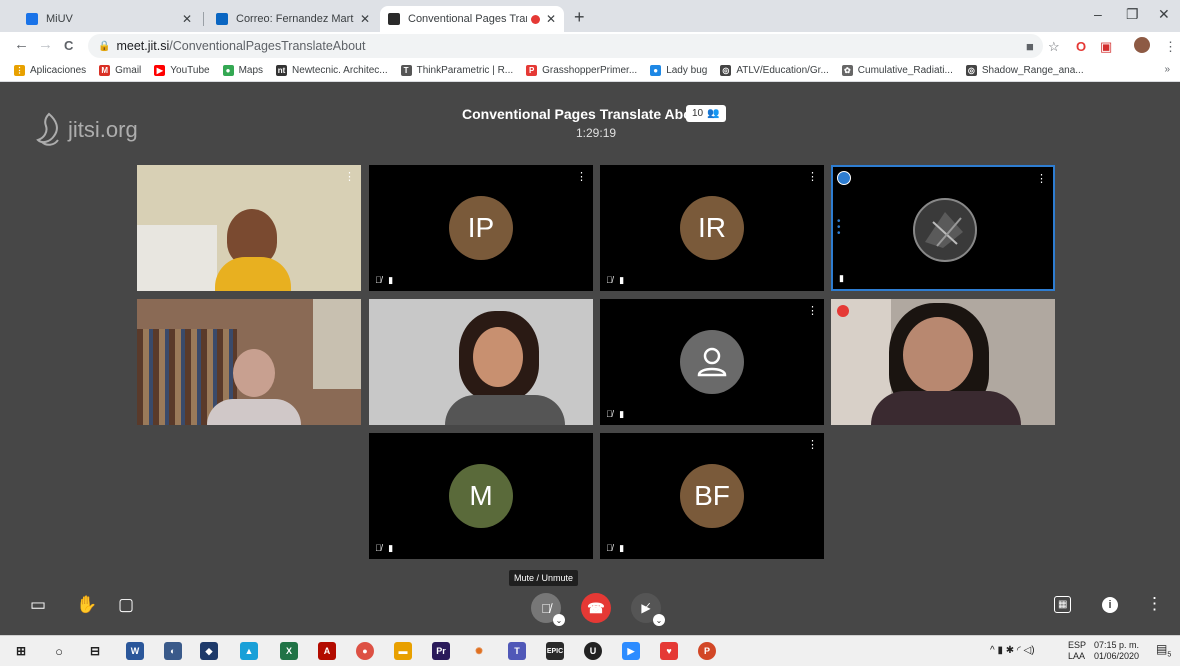 This screenshot has width=1180, height=666. I want to click on chat-icon: ▢, so click(126, 605).